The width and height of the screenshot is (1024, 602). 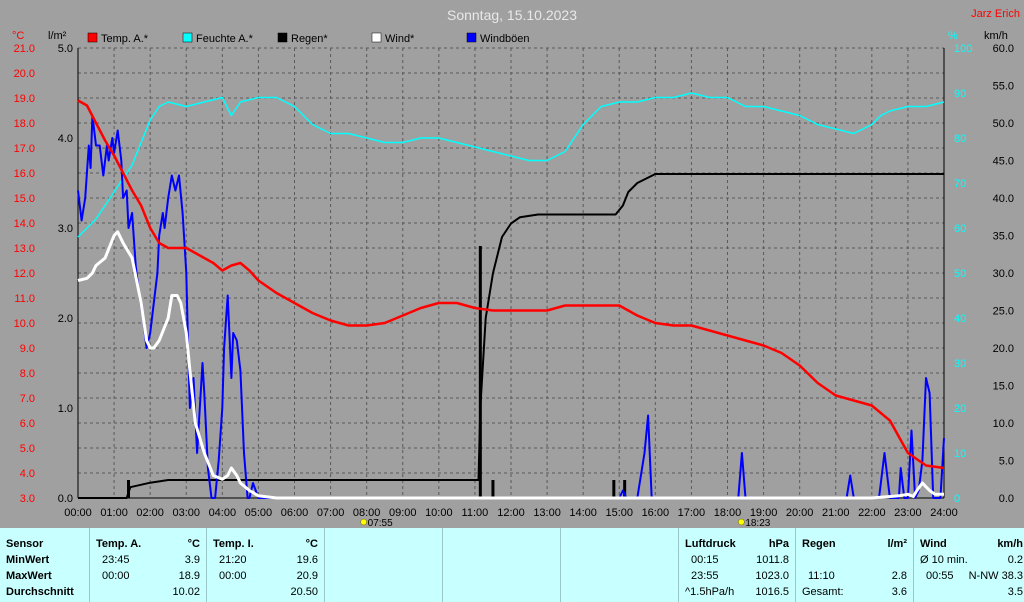 I want to click on temp-tick-label: 9.0, so click(x=27, y=349).